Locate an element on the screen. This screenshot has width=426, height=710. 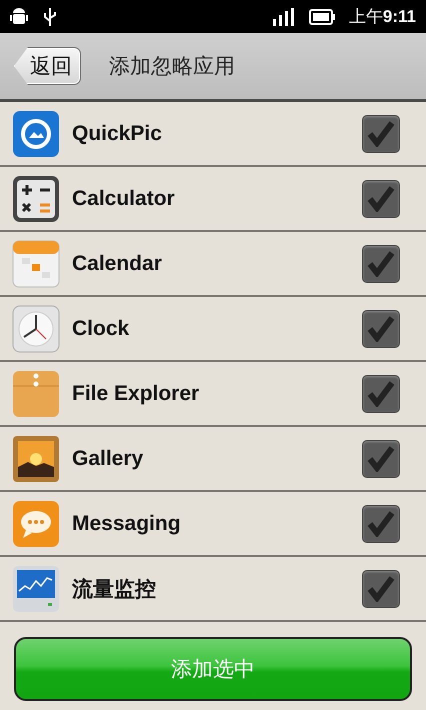
status-time: 上午9:11 is located at coordinates (382, 17).